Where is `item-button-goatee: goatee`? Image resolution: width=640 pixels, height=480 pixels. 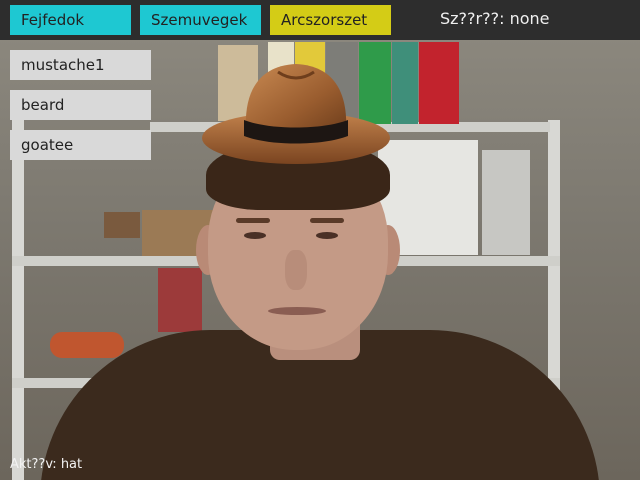
item-button-goatee: goatee is located at coordinates (80, 145).